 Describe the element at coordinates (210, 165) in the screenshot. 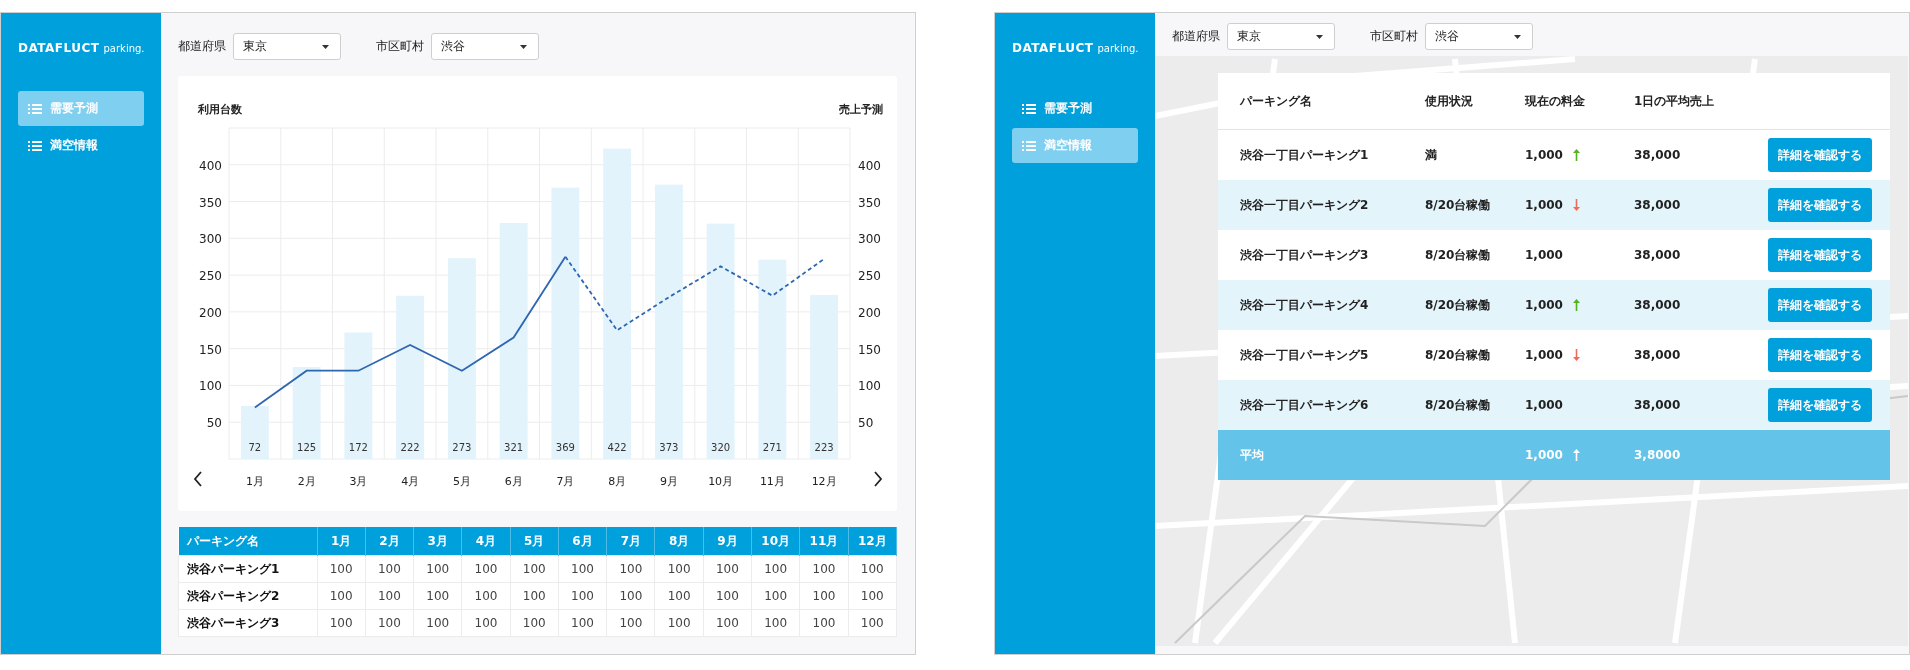

I see `y-tick-label: 400` at that location.